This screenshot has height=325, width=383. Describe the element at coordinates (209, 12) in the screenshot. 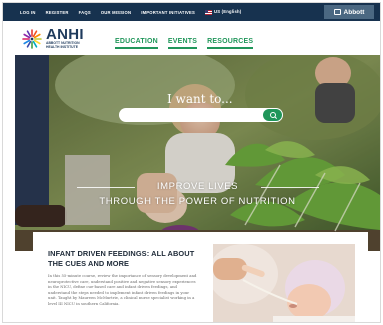

I see `us-flag-icon` at that location.